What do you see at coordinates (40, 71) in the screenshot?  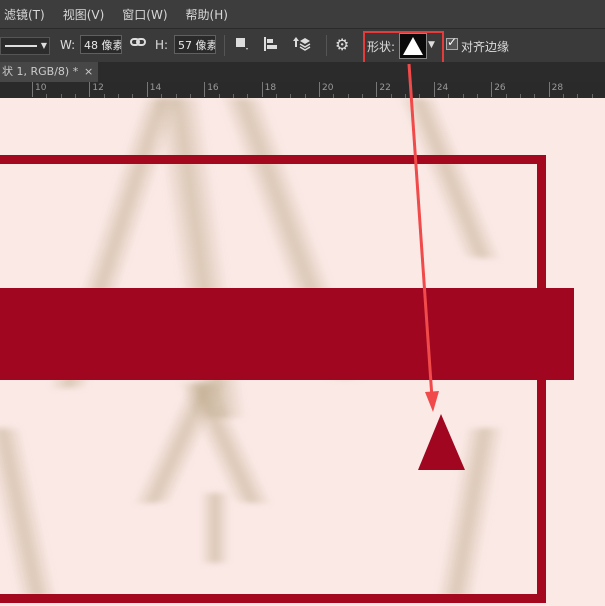 I see `document-tab-title: 状 1, RGB/8) *` at bounding box center [40, 71].